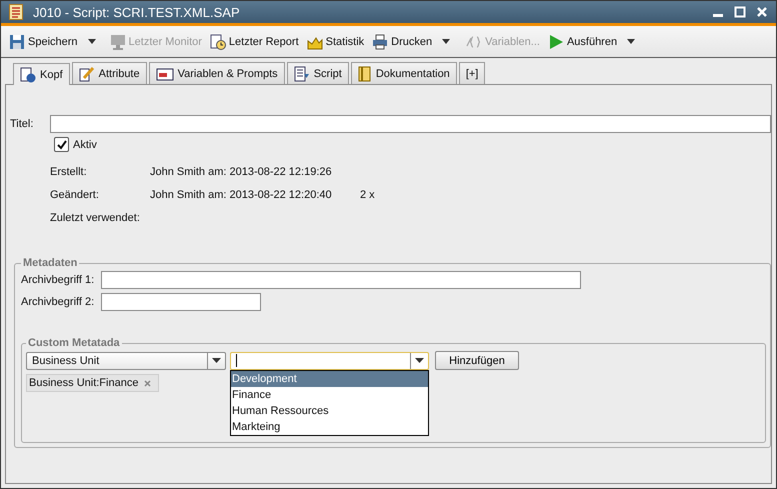 The width and height of the screenshot is (777, 489). Describe the element at coordinates (410, 124) in the screenshot. I see `title-field` at that location.